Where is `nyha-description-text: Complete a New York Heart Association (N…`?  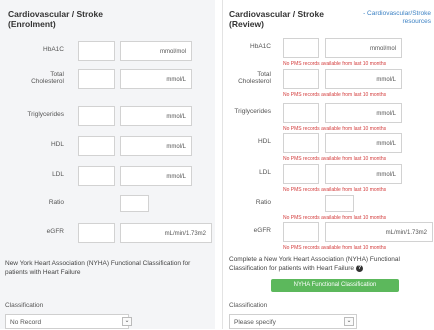 nyha-description-text: Complete a New York Heart Association (N… is located at coordinates (314, 264).